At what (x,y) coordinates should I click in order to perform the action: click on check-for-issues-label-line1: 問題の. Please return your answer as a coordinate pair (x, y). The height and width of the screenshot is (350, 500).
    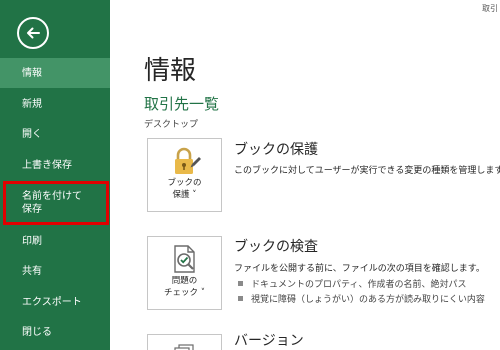
    Looking at the image, I should click on (184, 281).